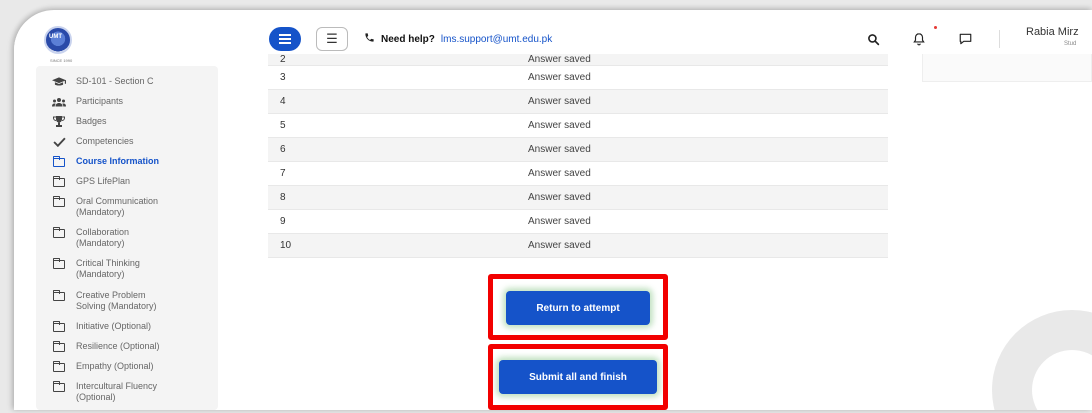 The image size is (1092, 413). I want to click on question-number: 5, so click(283, 125).